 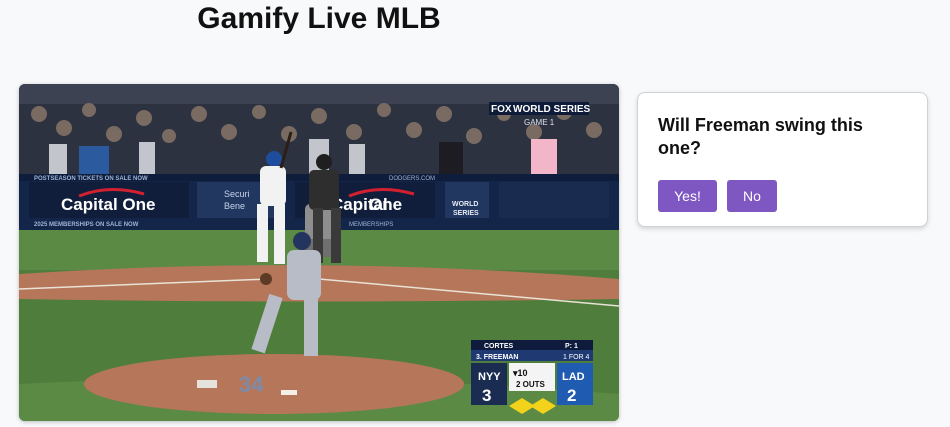 What do you see at coordinates (531, 384) in the screenshot?
I see `scorebug-outs: 2 OUTS` at bounding box center [531, 384].